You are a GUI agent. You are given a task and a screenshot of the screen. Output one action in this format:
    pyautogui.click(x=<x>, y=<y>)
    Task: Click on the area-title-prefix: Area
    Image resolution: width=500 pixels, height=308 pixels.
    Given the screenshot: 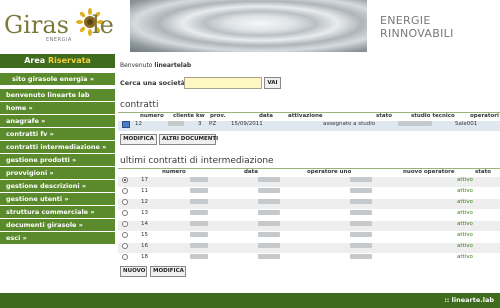 What is the action you would take?
    pyautogui.click(x=36, y=60)
    